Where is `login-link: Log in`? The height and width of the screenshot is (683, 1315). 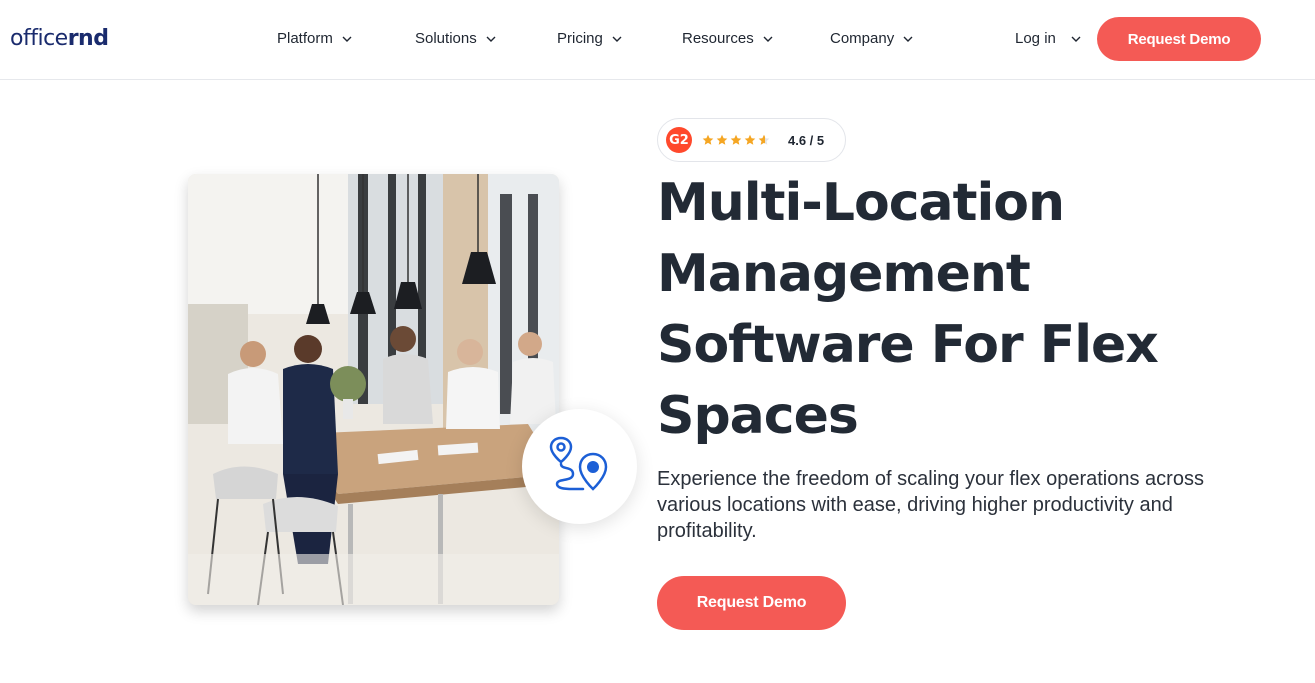
login-link: Log in is located at coordinates (1048, 38).